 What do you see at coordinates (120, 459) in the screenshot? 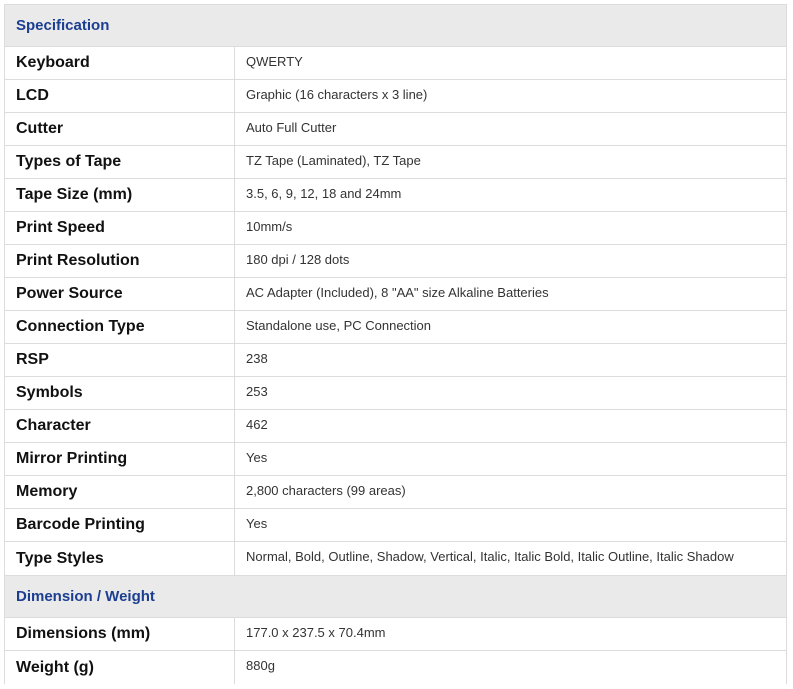
I see `row-label: Mirror Printing` at bounding box center [120, 459].